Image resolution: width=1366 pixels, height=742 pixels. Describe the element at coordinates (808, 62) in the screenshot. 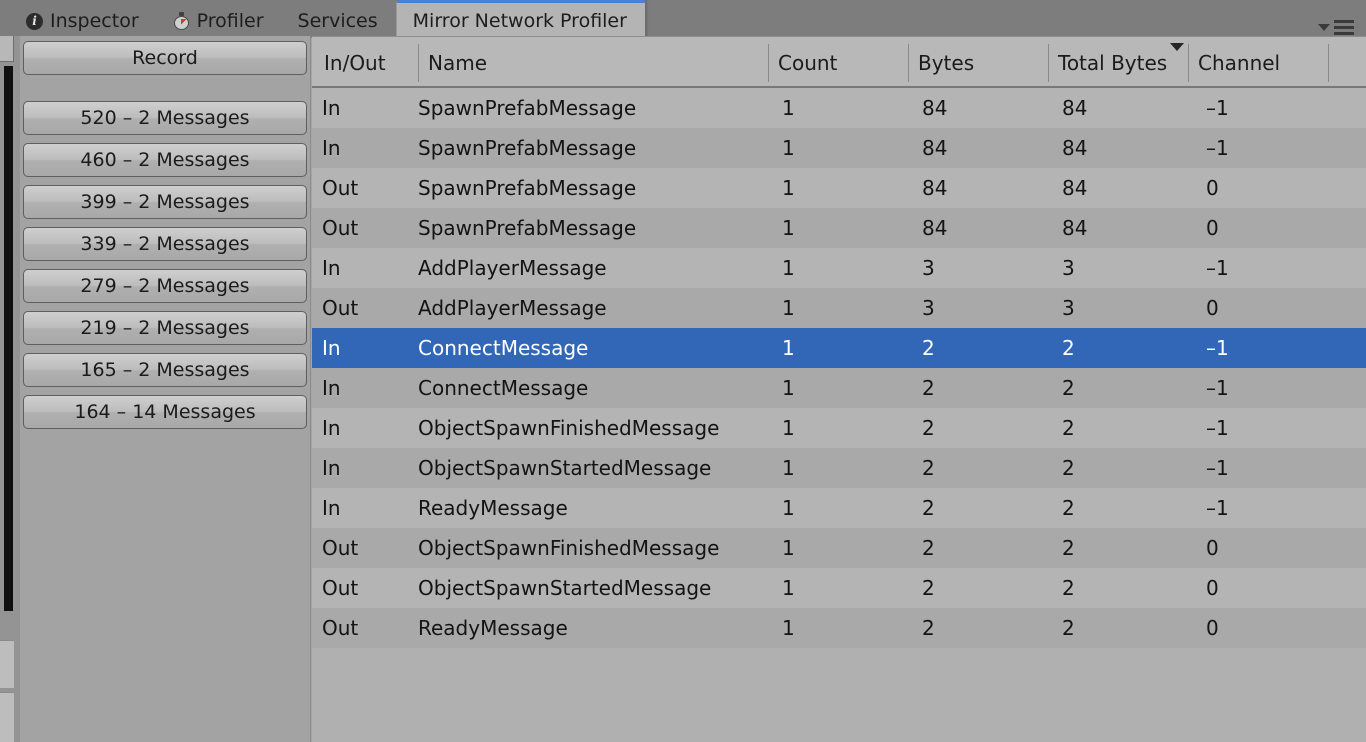

I see `column-header-label: Count` at that location.